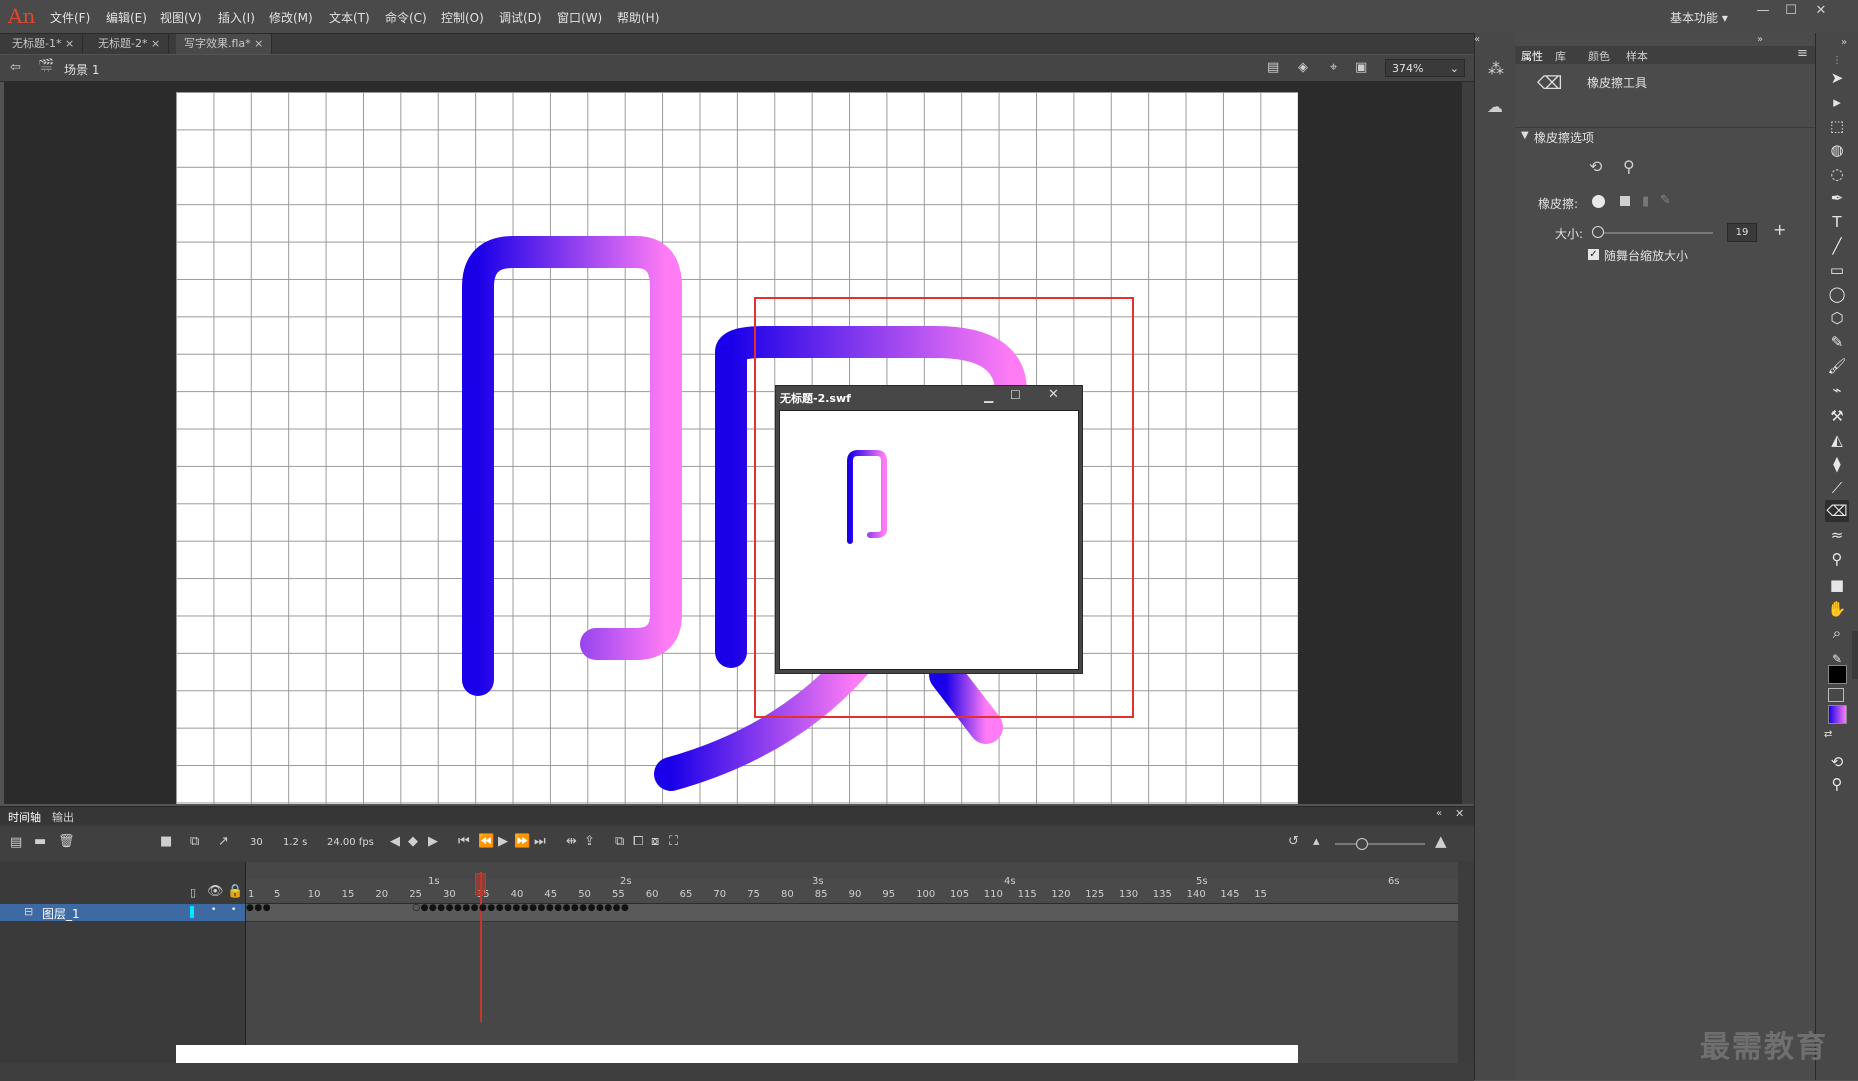 This screenshot has width=1858, height=1081. I want to click on paint-bucket-tool-icon: ◭, so click(1837, 440).